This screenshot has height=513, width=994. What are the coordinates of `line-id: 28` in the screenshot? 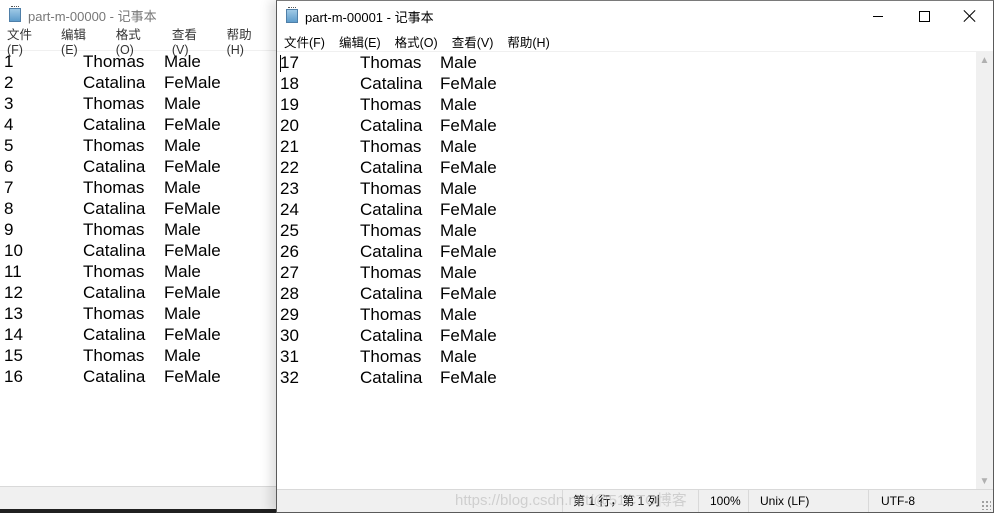 It's located at (289, 293).